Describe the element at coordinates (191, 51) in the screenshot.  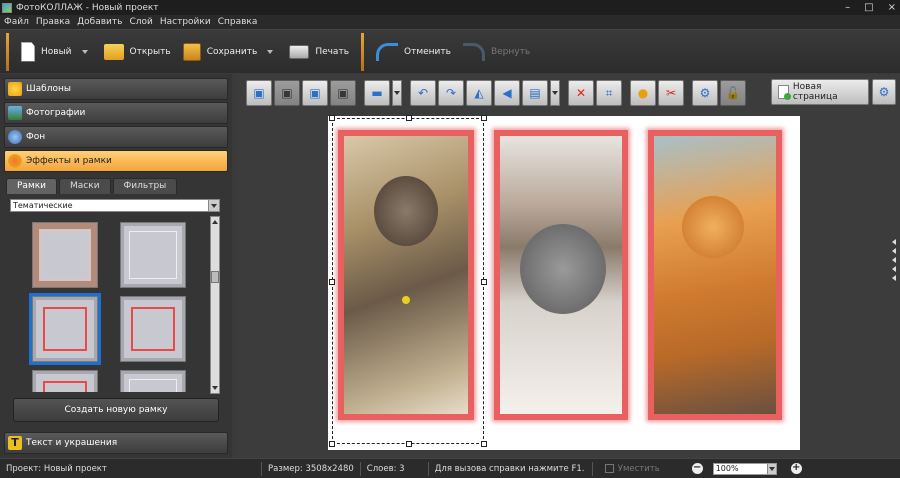
I see `save-icon` at that location.